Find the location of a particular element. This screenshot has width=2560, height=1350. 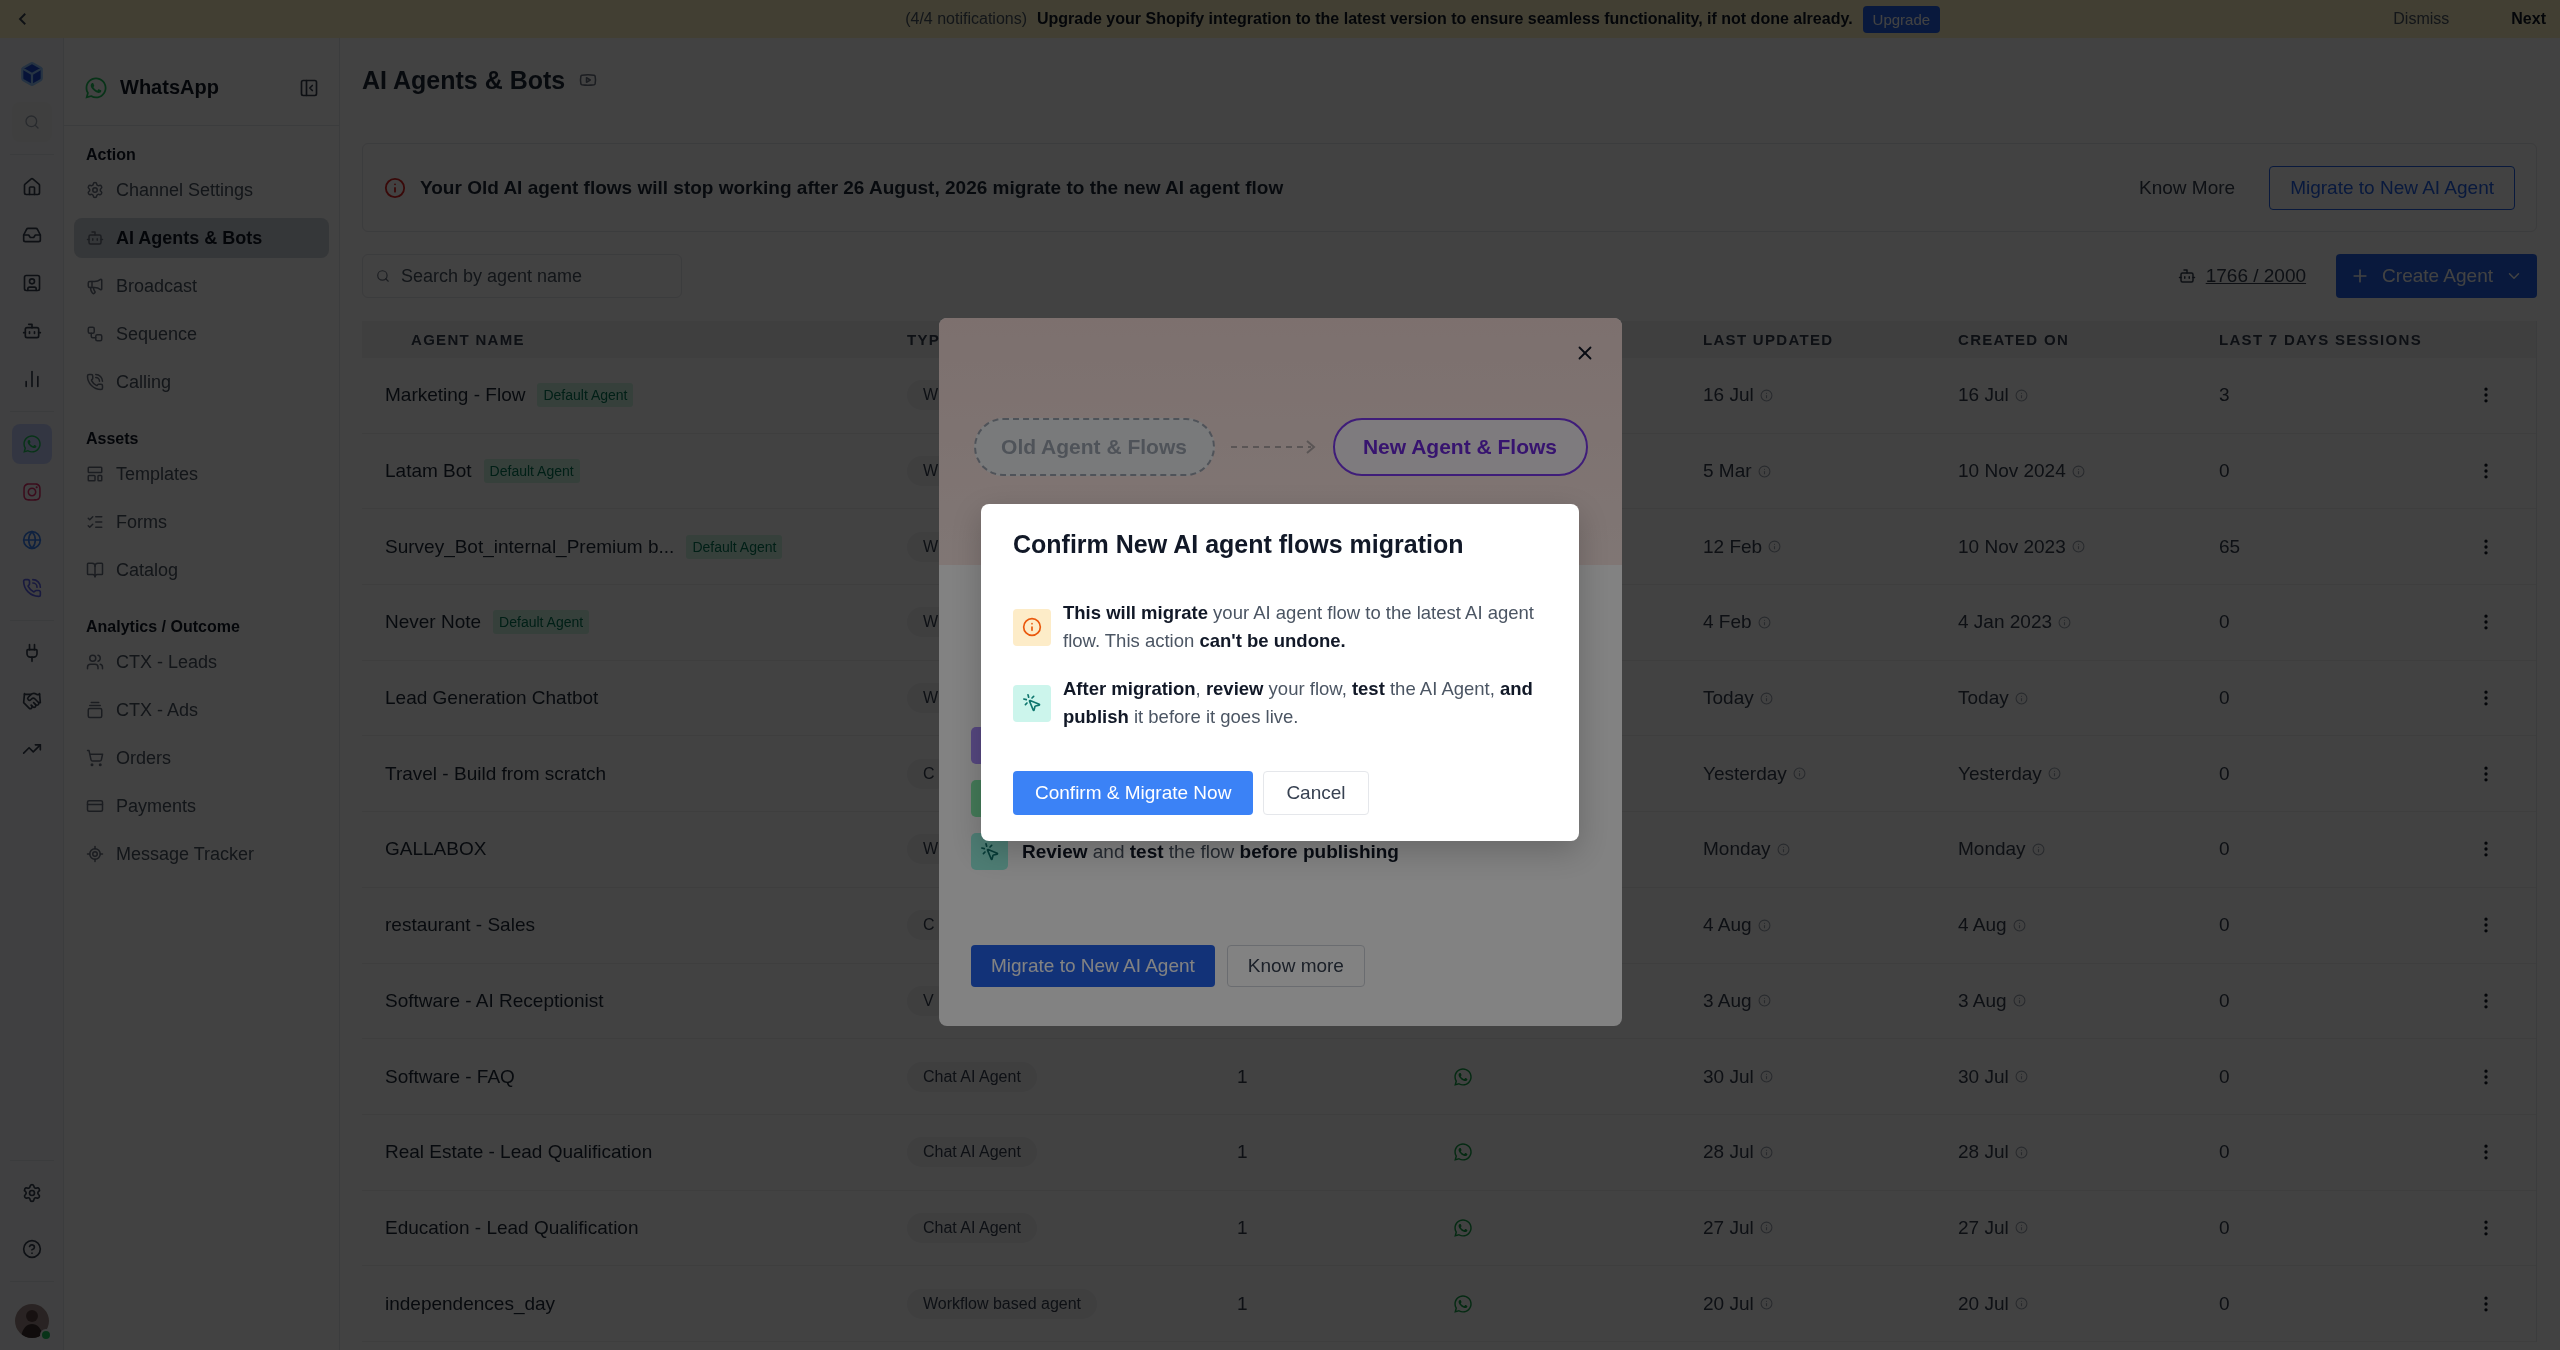

notification-message: Upgrade your Shopify integration to the latest version to ensure seamless functionality, if not done already. is located at coordinates (1445, 19).